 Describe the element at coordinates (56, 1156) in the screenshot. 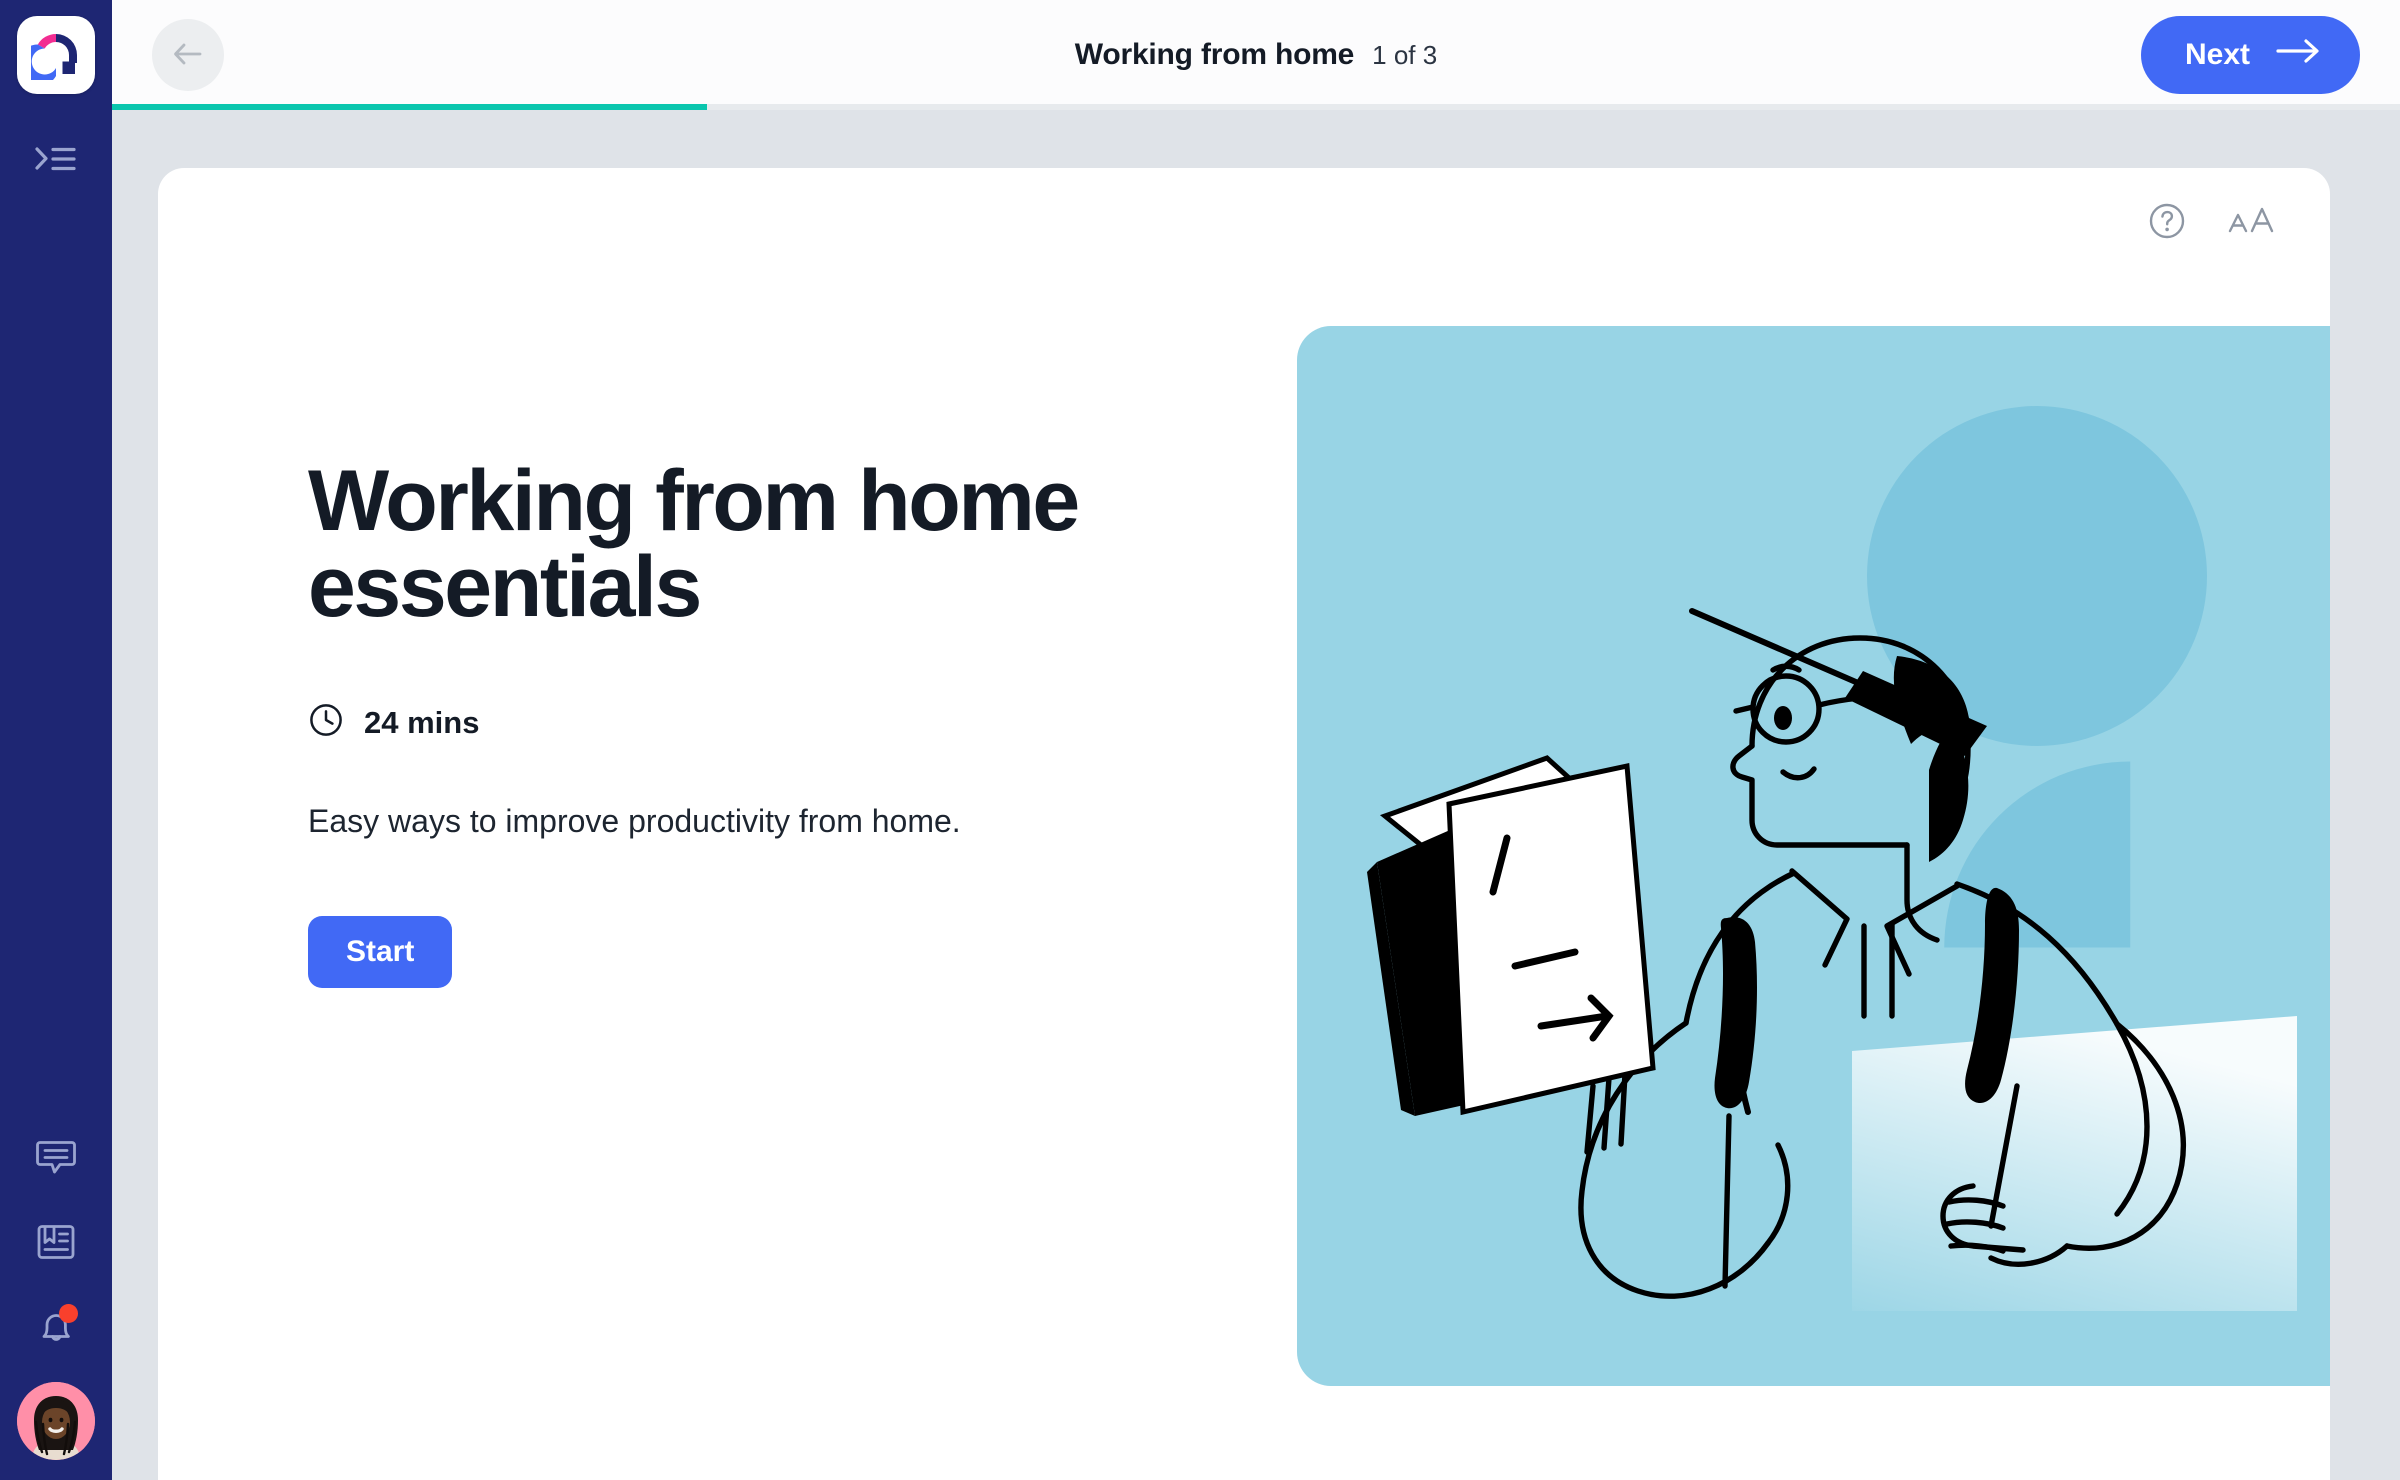

I see `sidebar-item-chat` at that location.